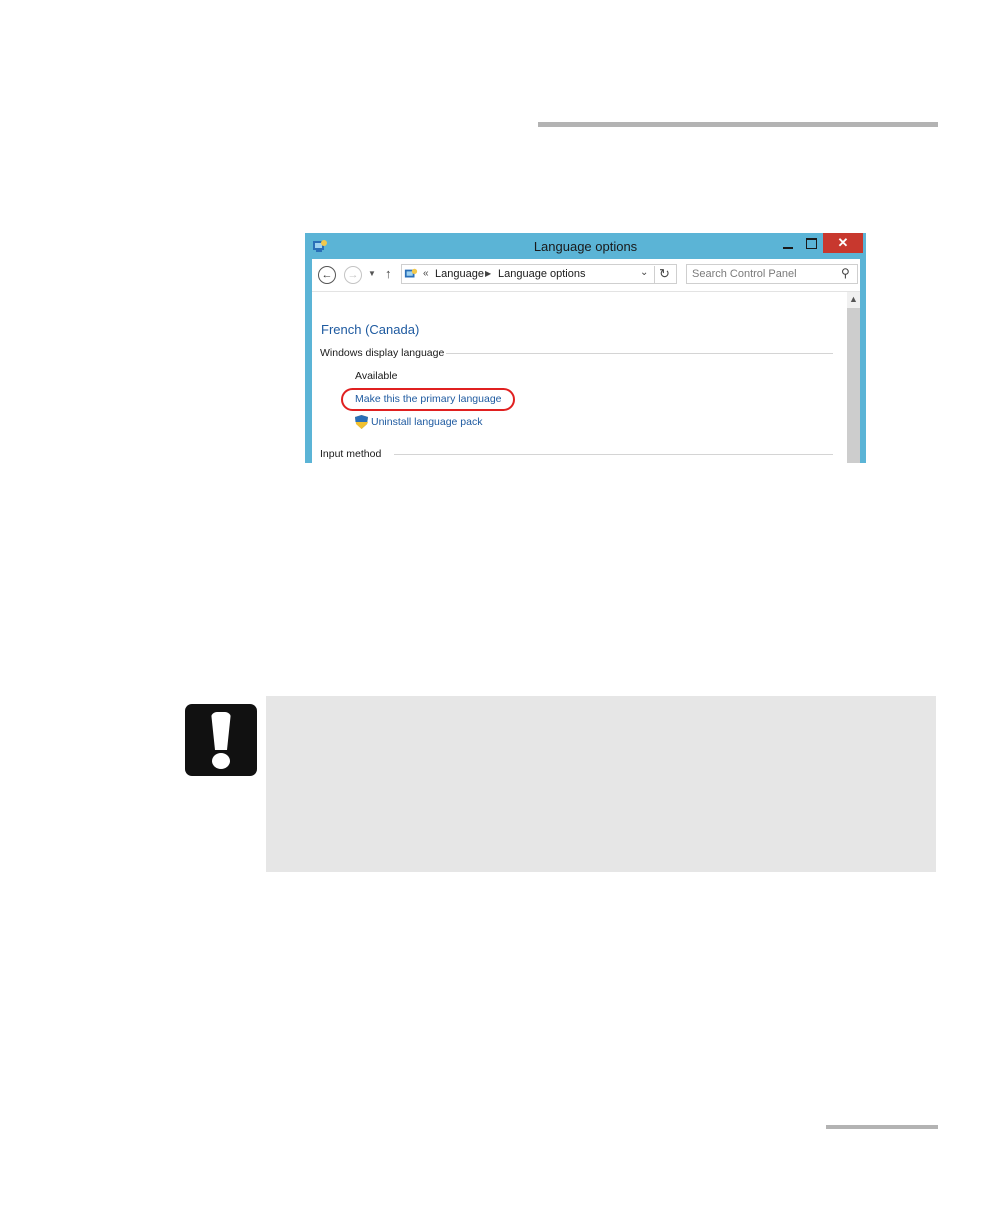 The height and width of the screenshot is (1224, 1008). What do you see at coordinates (361, 422) in the screenshot?
I see `shield-icon` at bounding box center [361, 422].